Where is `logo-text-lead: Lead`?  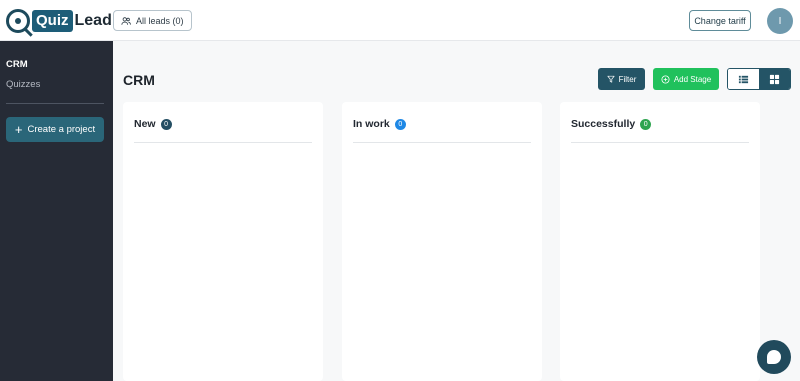 logo-text-lead: Lead is located at coordinates (93, 20).